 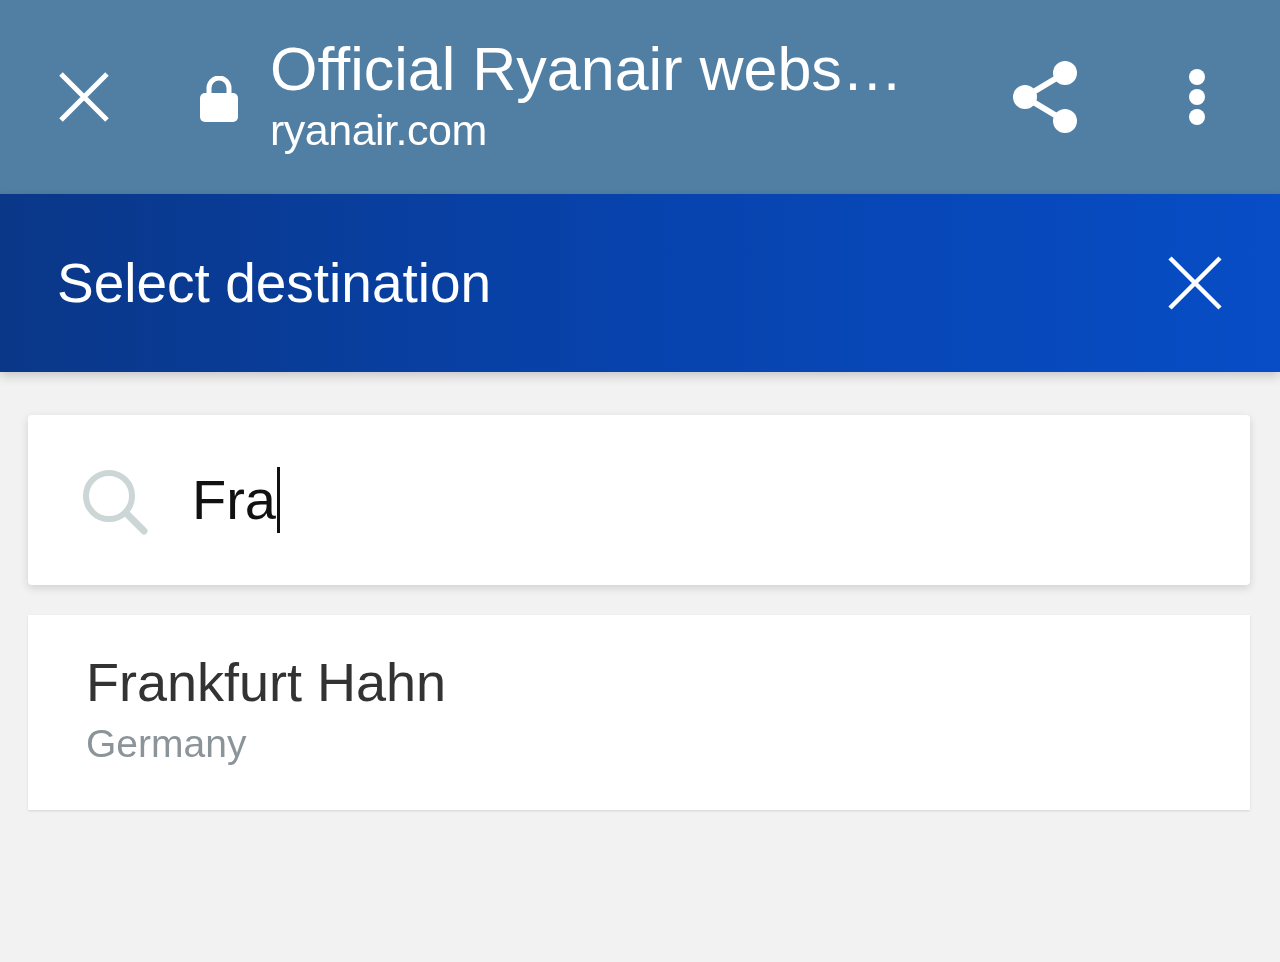 I want to click on page-url: ryanair.com, so click(x=378, y=130).